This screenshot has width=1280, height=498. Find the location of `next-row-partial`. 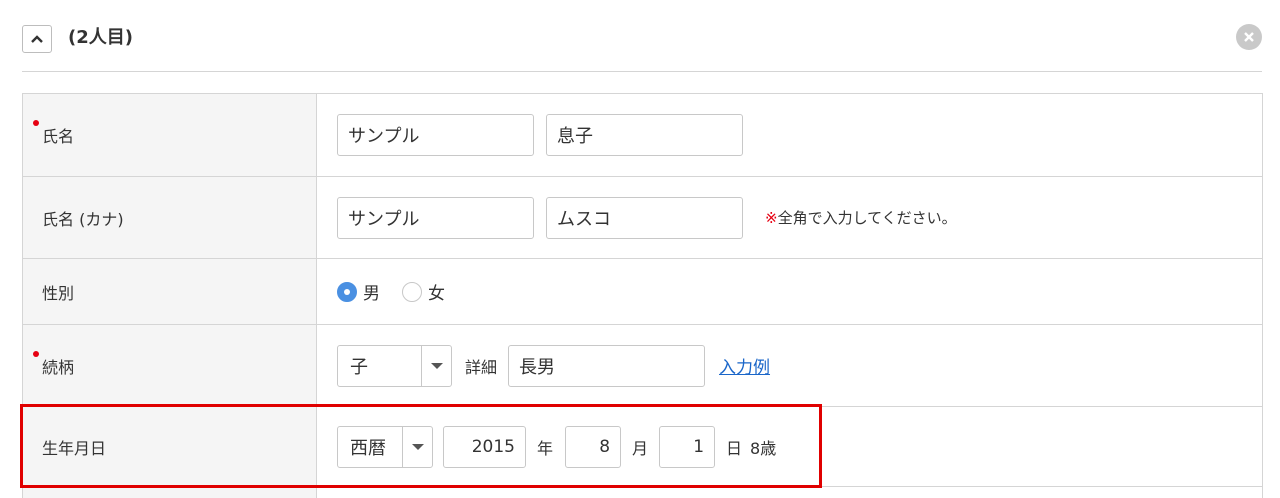

next-row-partial is located at coordinates (642, 492).